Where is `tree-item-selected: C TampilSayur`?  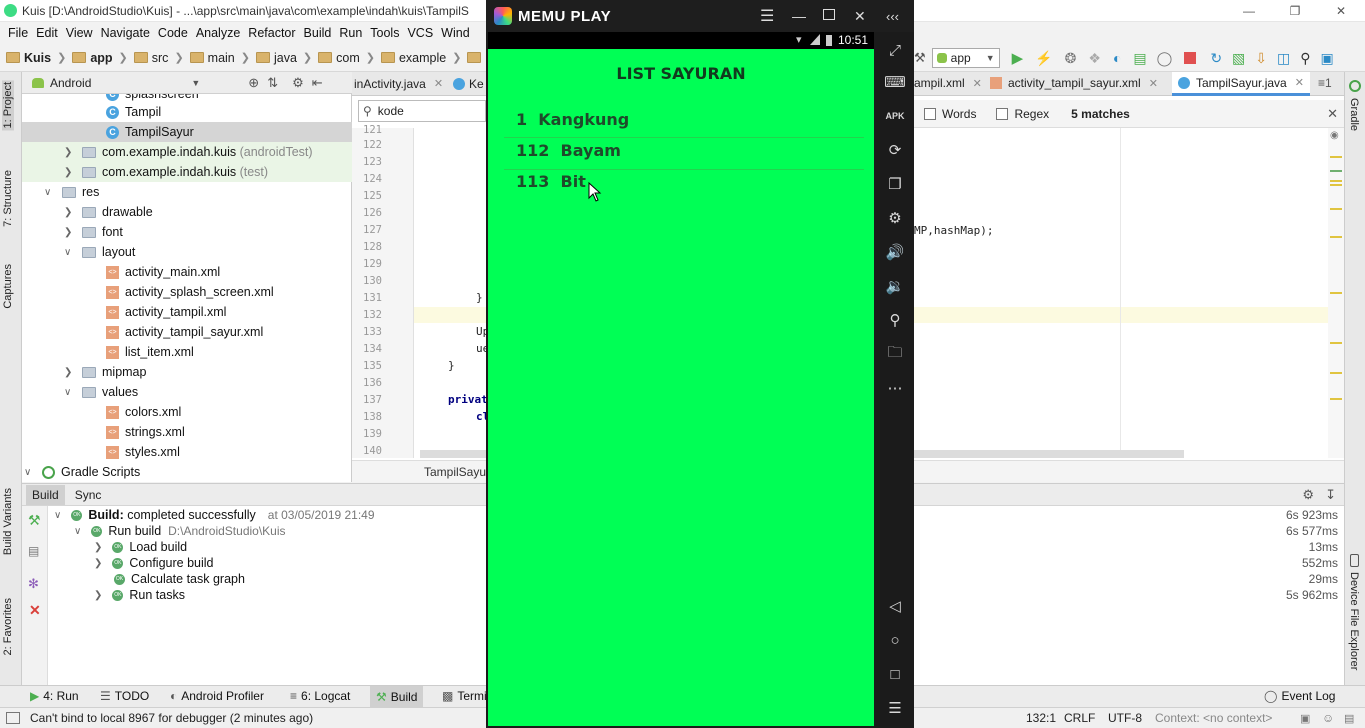 tree-item-selected: C TampilSayur is located at coordinates (187, 132).